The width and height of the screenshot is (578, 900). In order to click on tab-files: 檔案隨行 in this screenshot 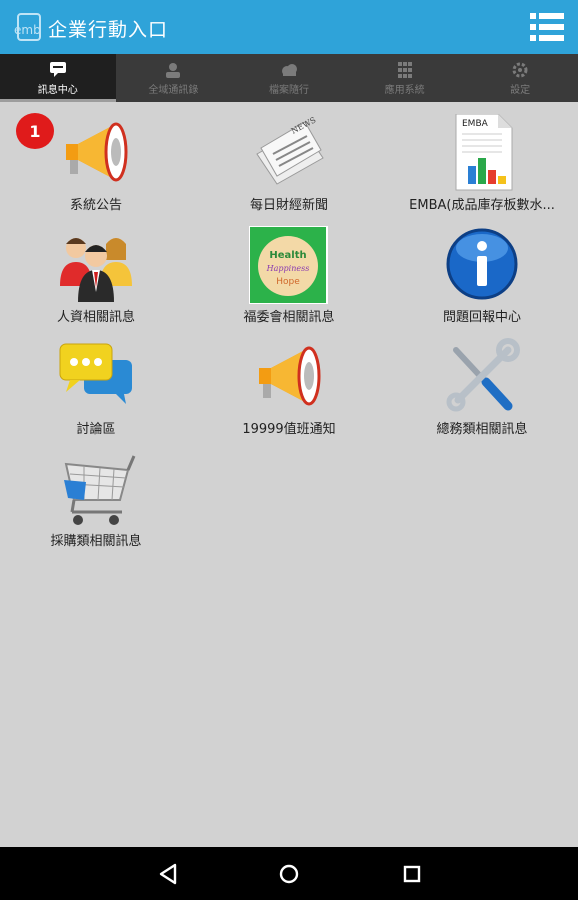, I will do `click(289, 78)`.